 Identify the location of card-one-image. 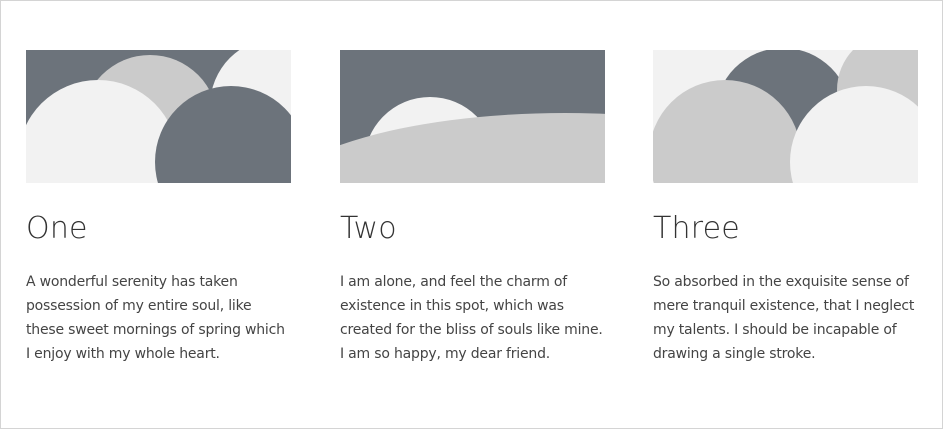
(158, 116).